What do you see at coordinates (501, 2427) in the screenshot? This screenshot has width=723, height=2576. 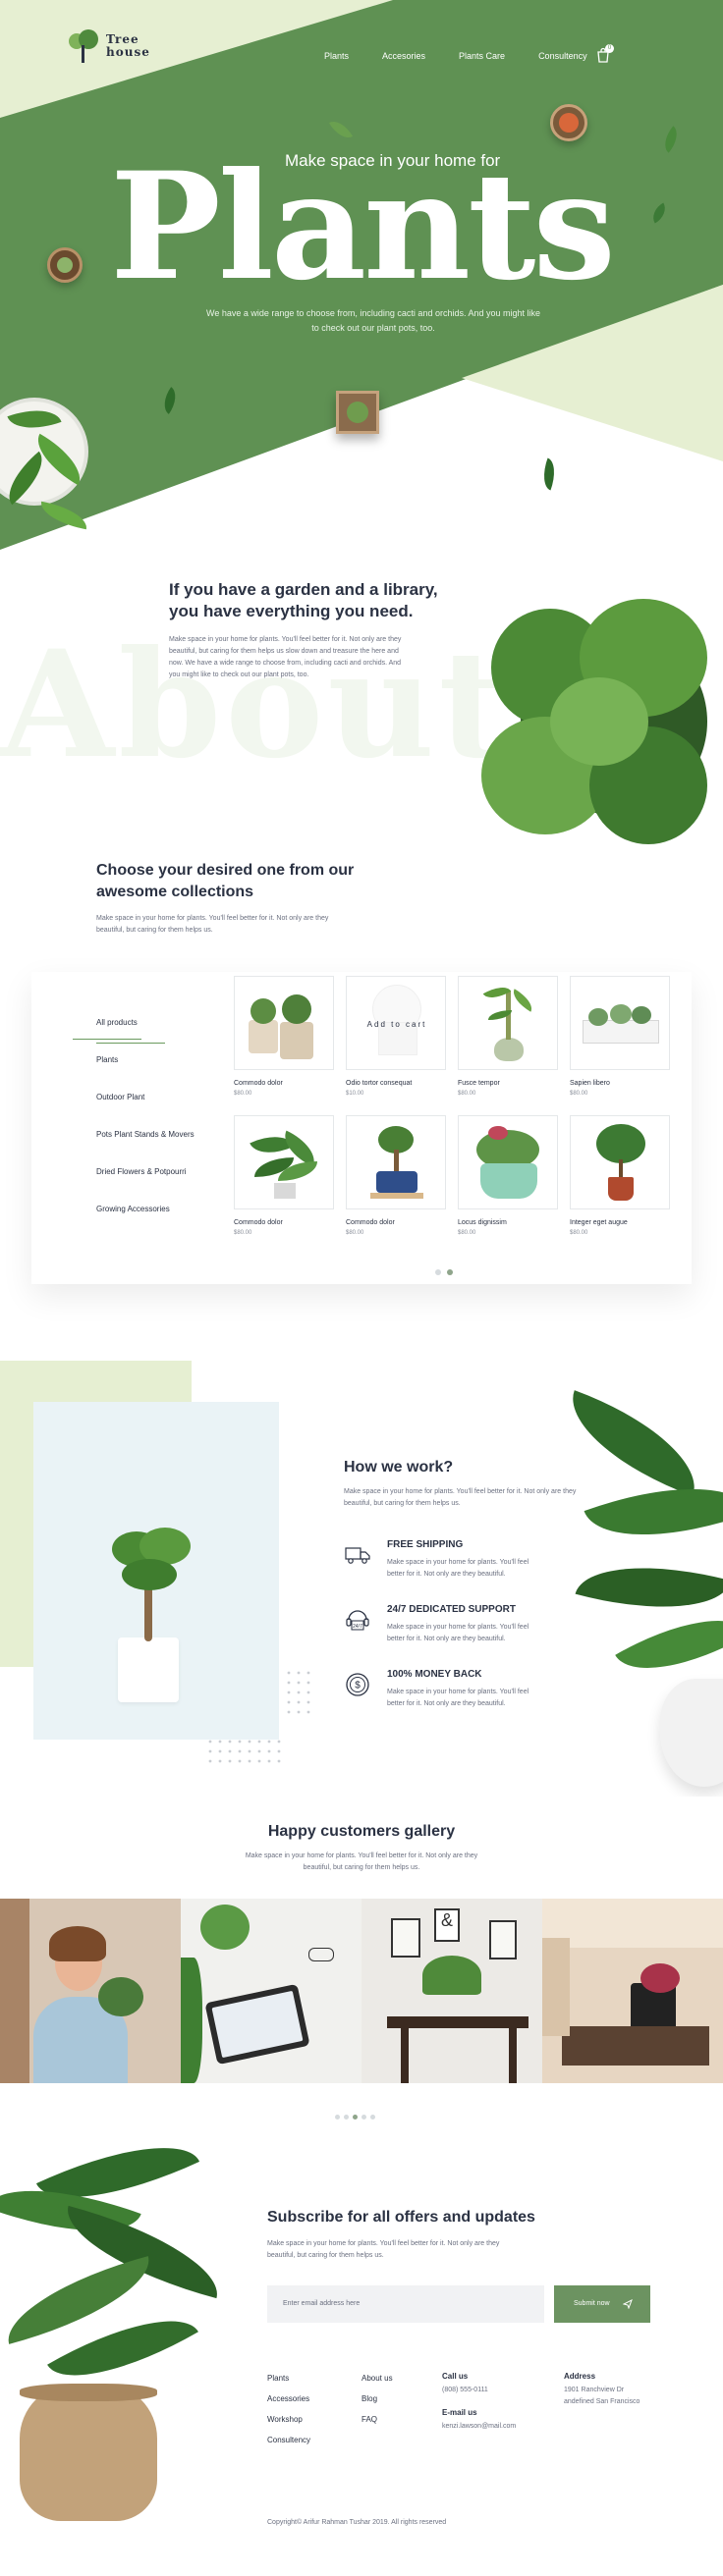 I see `email-value: kenzi.lawson@mail.com` at bounding box center [501, 2427].